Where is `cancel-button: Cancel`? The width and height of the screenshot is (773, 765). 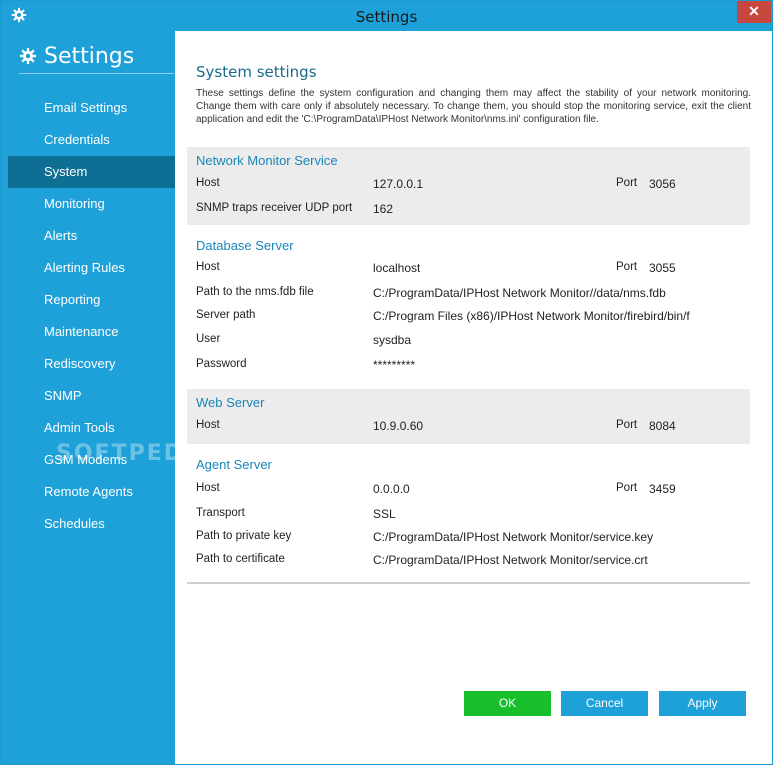 cancel-button: Cancel is located at coordinates (604, 703).